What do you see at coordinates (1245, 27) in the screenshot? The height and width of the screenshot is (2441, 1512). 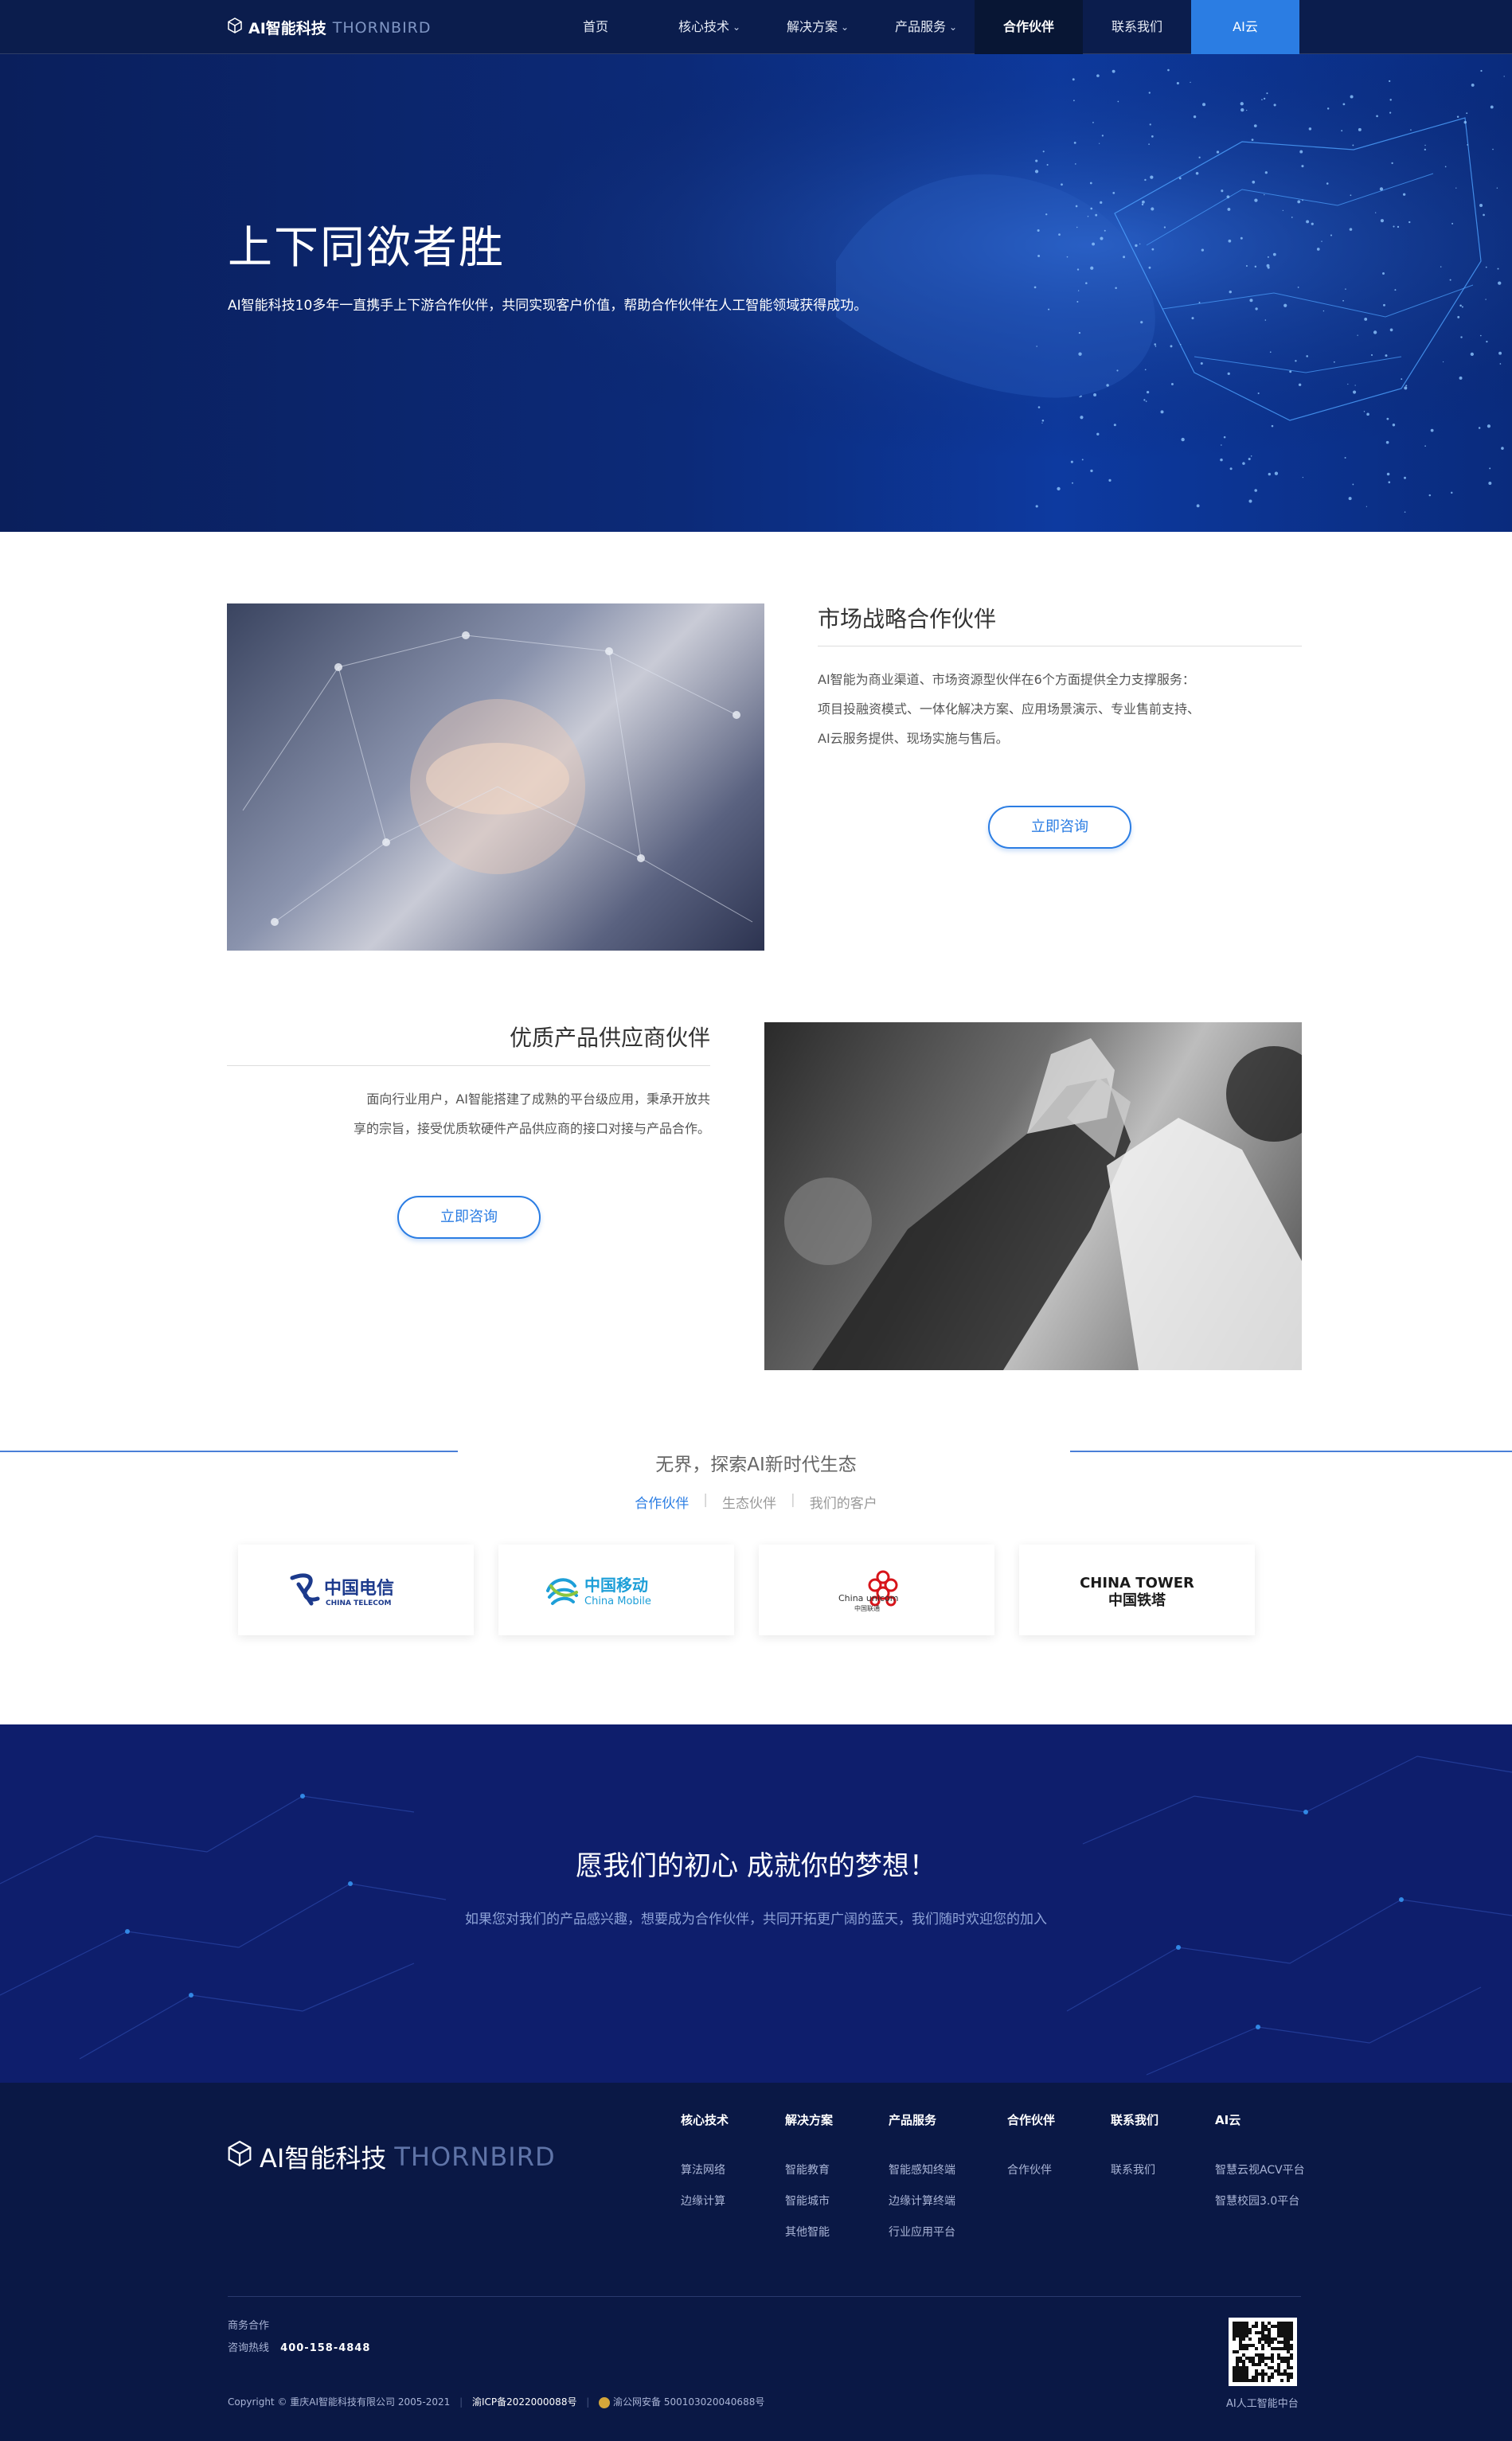 I see `nav-item-ai-cloud: AI云` at bounding box center [1245, 27].